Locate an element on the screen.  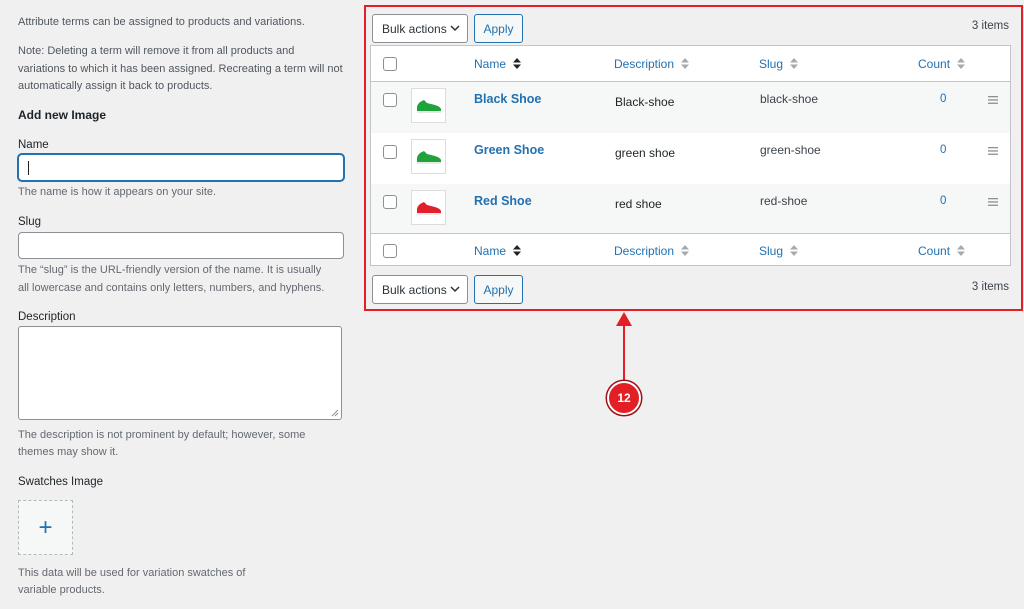
column-footer-description: Description is located at coordinates (652, 251).